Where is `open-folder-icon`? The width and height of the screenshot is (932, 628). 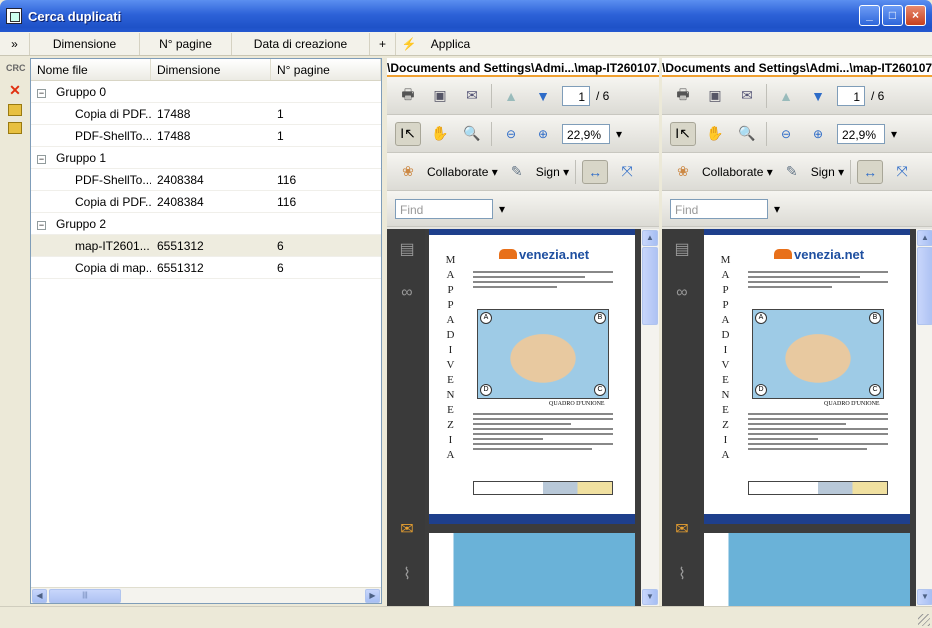
open-folder-icon is located at coordinates (15, 110).